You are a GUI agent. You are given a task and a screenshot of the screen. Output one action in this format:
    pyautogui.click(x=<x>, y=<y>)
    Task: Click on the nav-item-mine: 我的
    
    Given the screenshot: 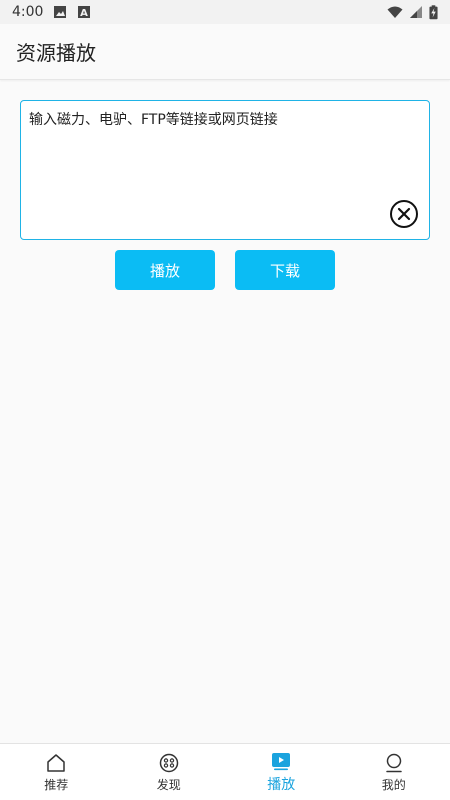 What is the action you would take?
    pyautogui.click(x=394, y=772)
    